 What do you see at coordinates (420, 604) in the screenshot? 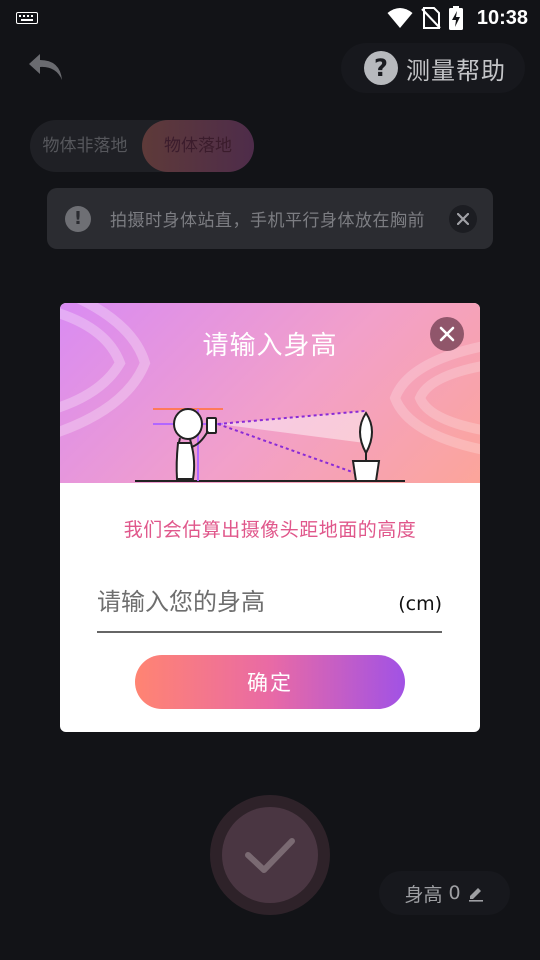
I see `unit-label: (cm)` at bounding box center [420, 604].